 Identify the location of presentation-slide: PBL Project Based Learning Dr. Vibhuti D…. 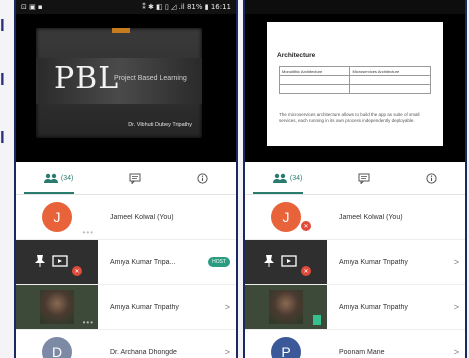
(119, 83).